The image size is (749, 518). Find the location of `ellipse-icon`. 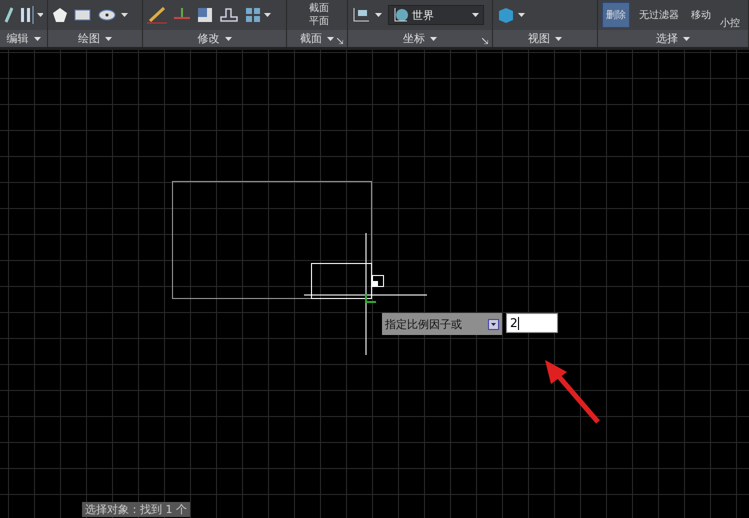

ellipse-icon is located at coordinates (108, 15).